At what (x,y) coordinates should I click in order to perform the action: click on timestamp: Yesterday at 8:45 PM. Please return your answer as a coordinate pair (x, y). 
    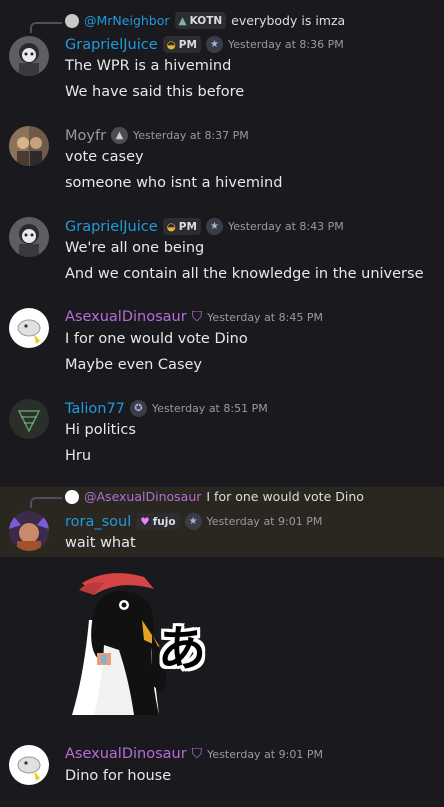
    Looking at the image, I should click on (265, 317).